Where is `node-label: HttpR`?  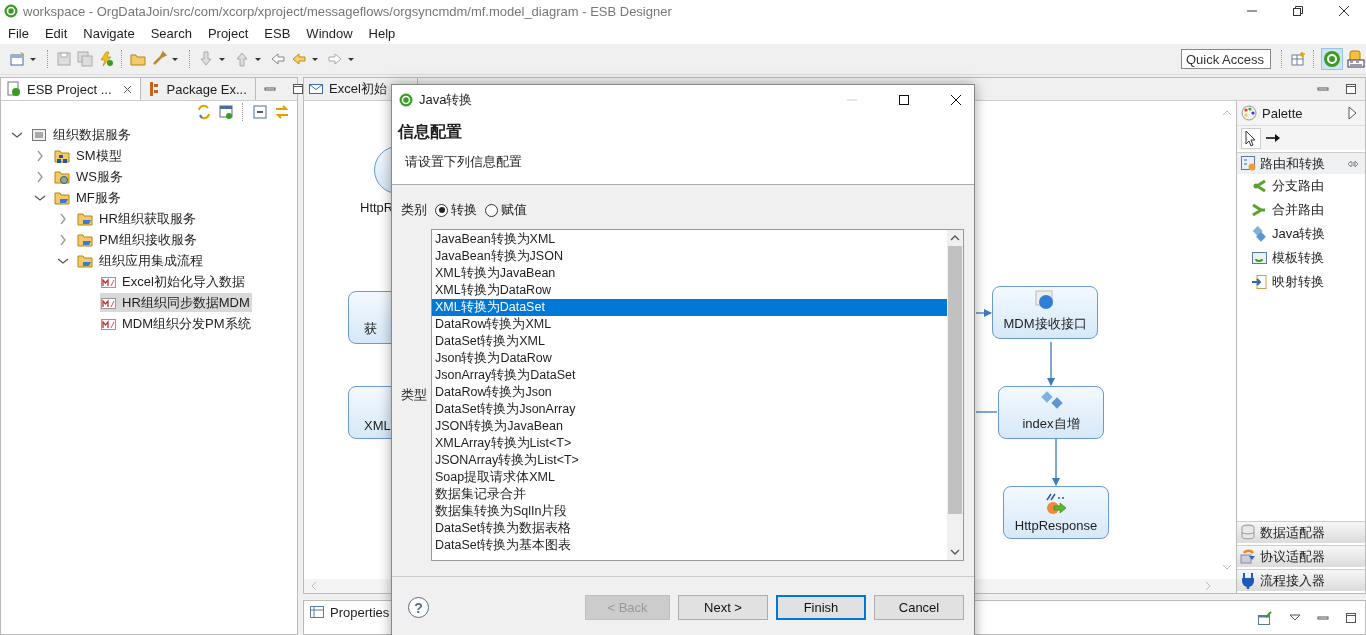 node-label: HttpR is located at coordinates (377, 207).